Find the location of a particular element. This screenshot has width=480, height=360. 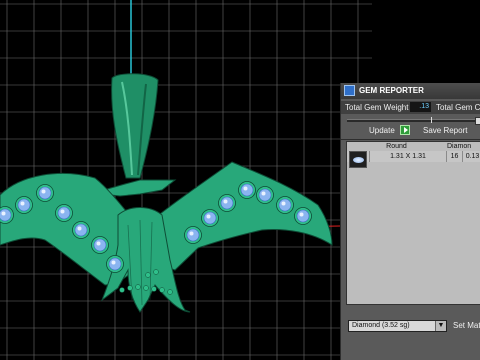

panel-titlebar: GEM REPORTER is located at coordinates (410, 91).